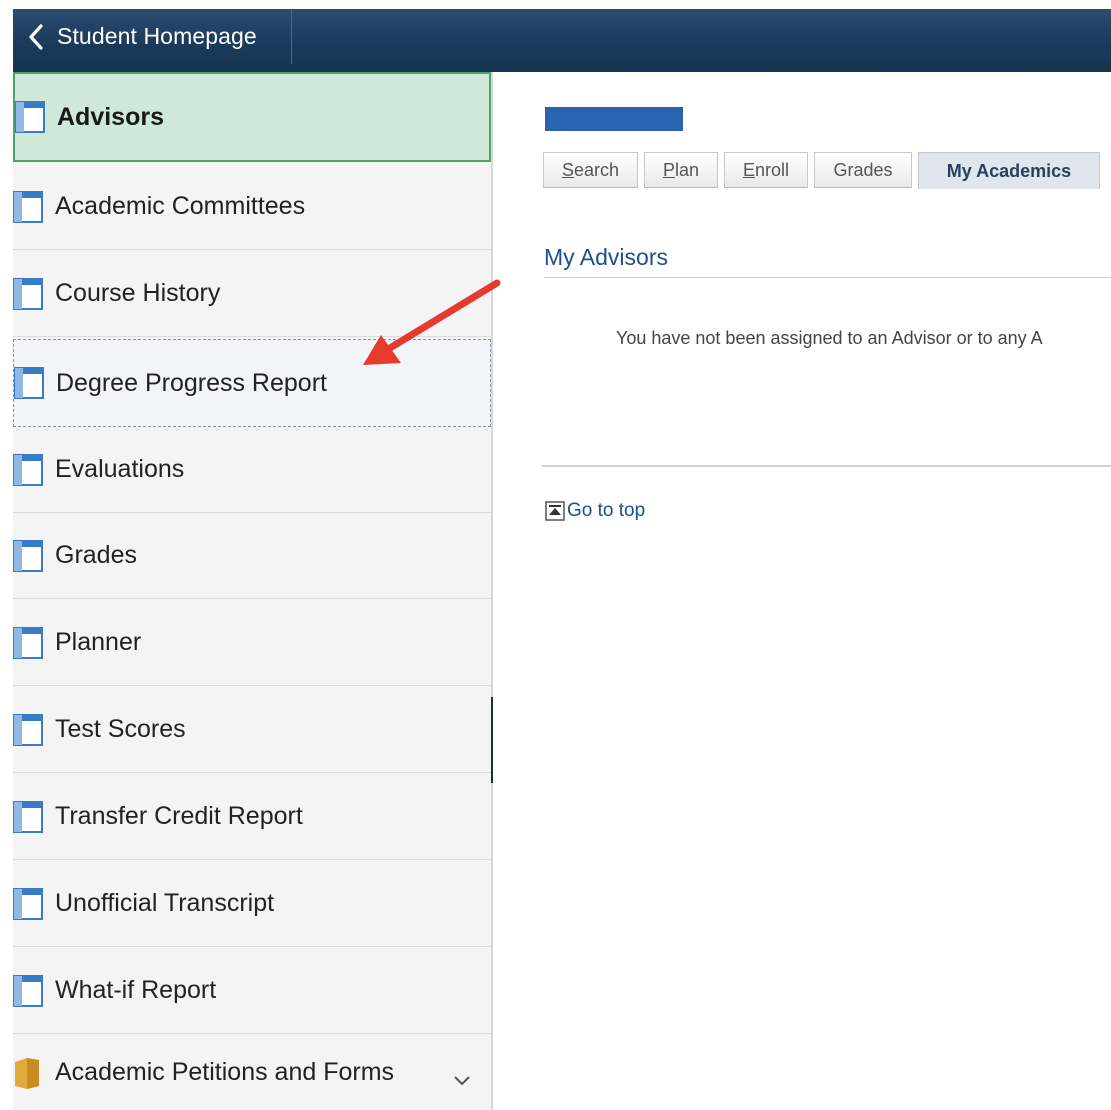 Image resolution: width=1111 pixels, height=1110 pixels. Describe the element at coordinates (252, 991) in the screenshot. I see `sidebar-item-what-if-report: What-if Report` at that location.